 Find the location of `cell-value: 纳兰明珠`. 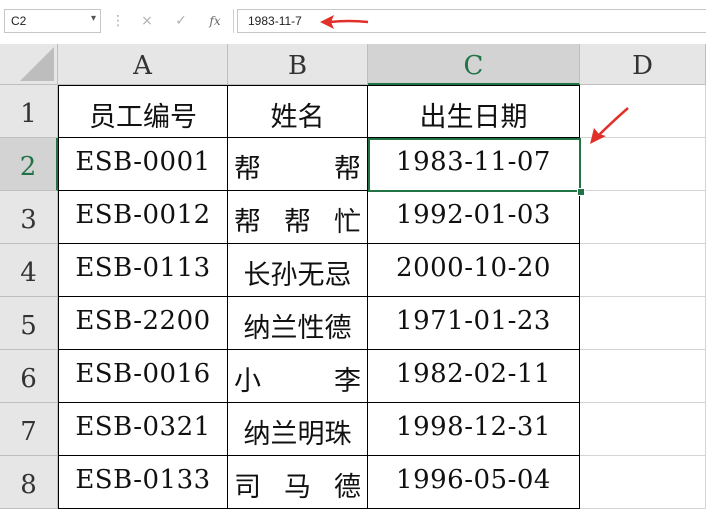

cell-value: 纳兰明珠 is located at coordinates (297, 434).